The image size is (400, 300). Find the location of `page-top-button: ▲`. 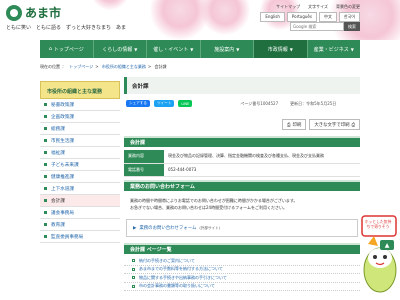

page-top-button: ▲ is located at coordinates (387, 245).